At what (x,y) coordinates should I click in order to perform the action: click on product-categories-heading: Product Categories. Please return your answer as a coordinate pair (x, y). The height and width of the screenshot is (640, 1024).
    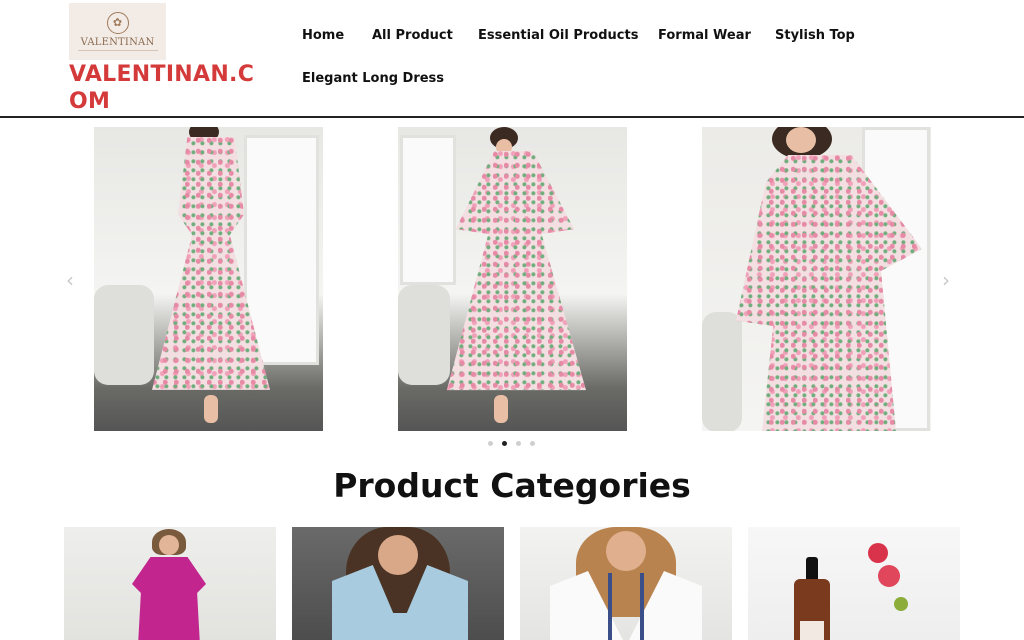
    Looking at the image, I should click on (512, 485).